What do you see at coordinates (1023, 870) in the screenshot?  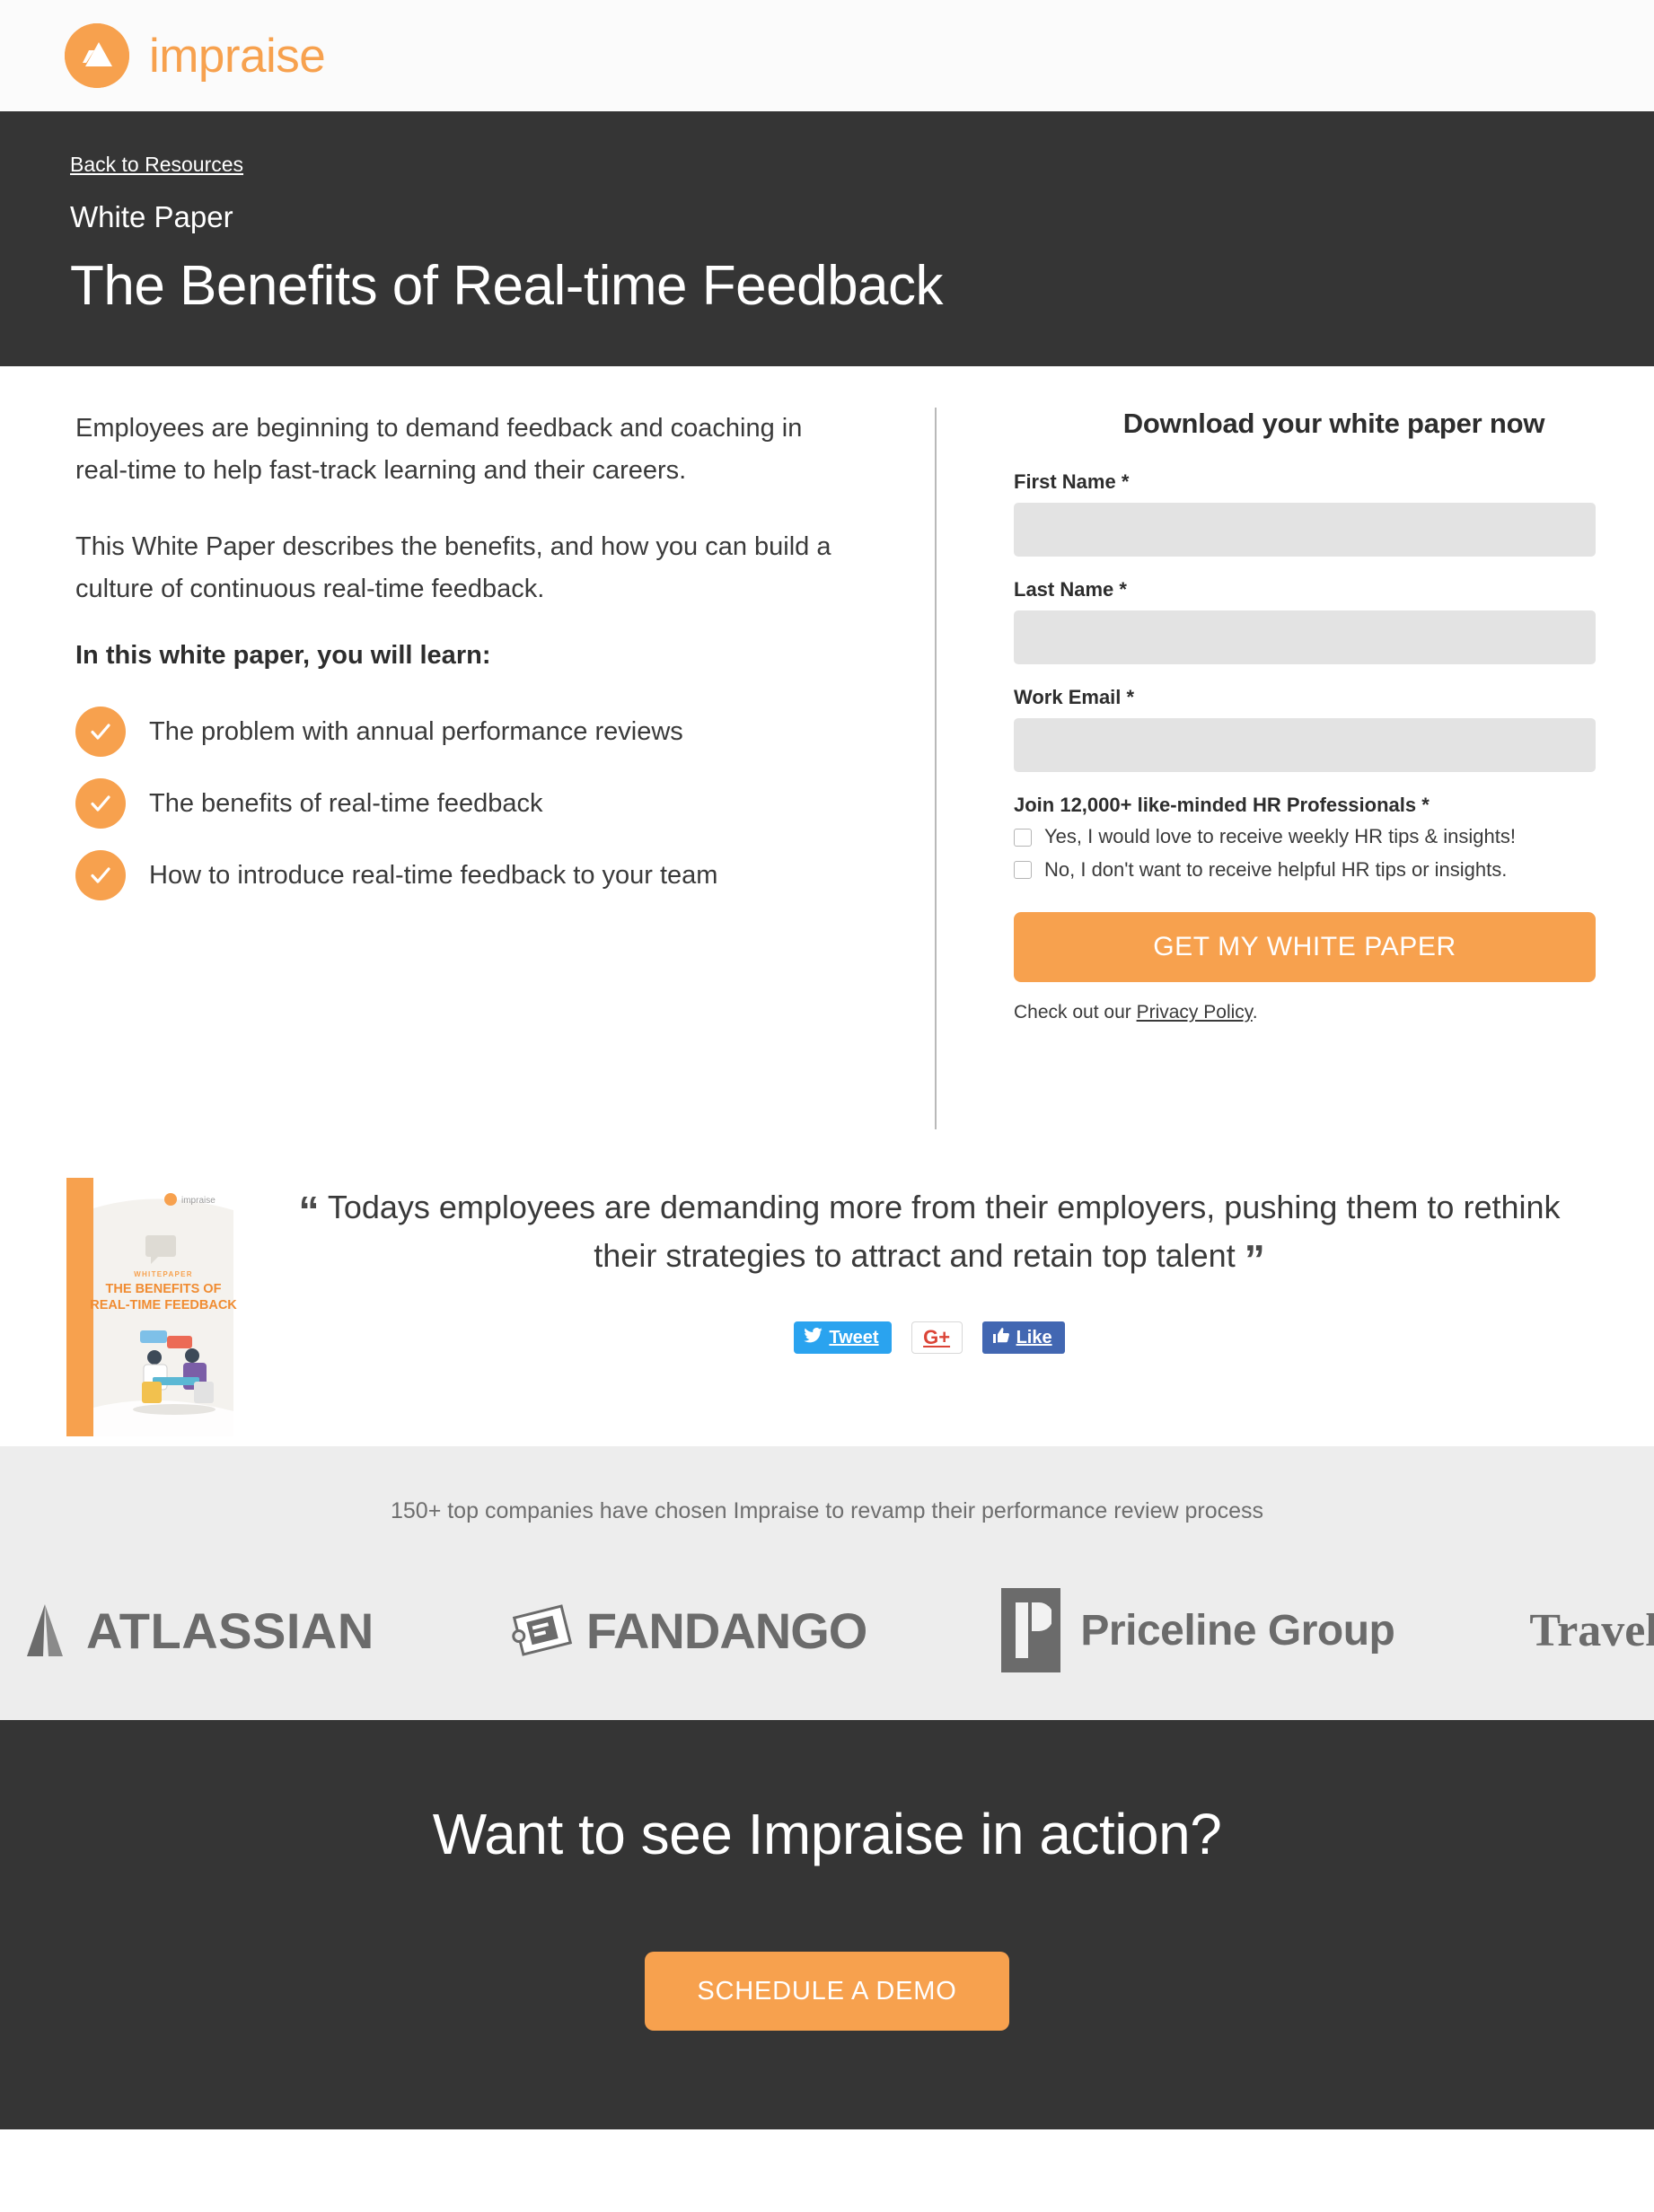 I see `optin-no-checkbox` at bounding box center [1023, 870].